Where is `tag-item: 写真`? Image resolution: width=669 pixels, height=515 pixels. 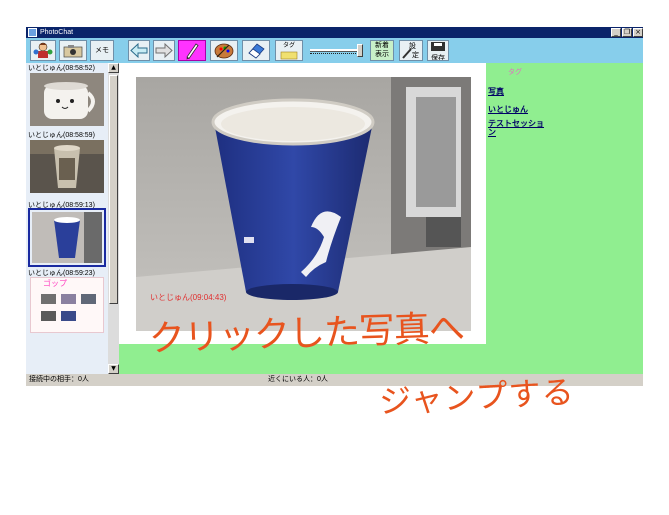
tag-item: 写真 is located at coordinates (496, 91).